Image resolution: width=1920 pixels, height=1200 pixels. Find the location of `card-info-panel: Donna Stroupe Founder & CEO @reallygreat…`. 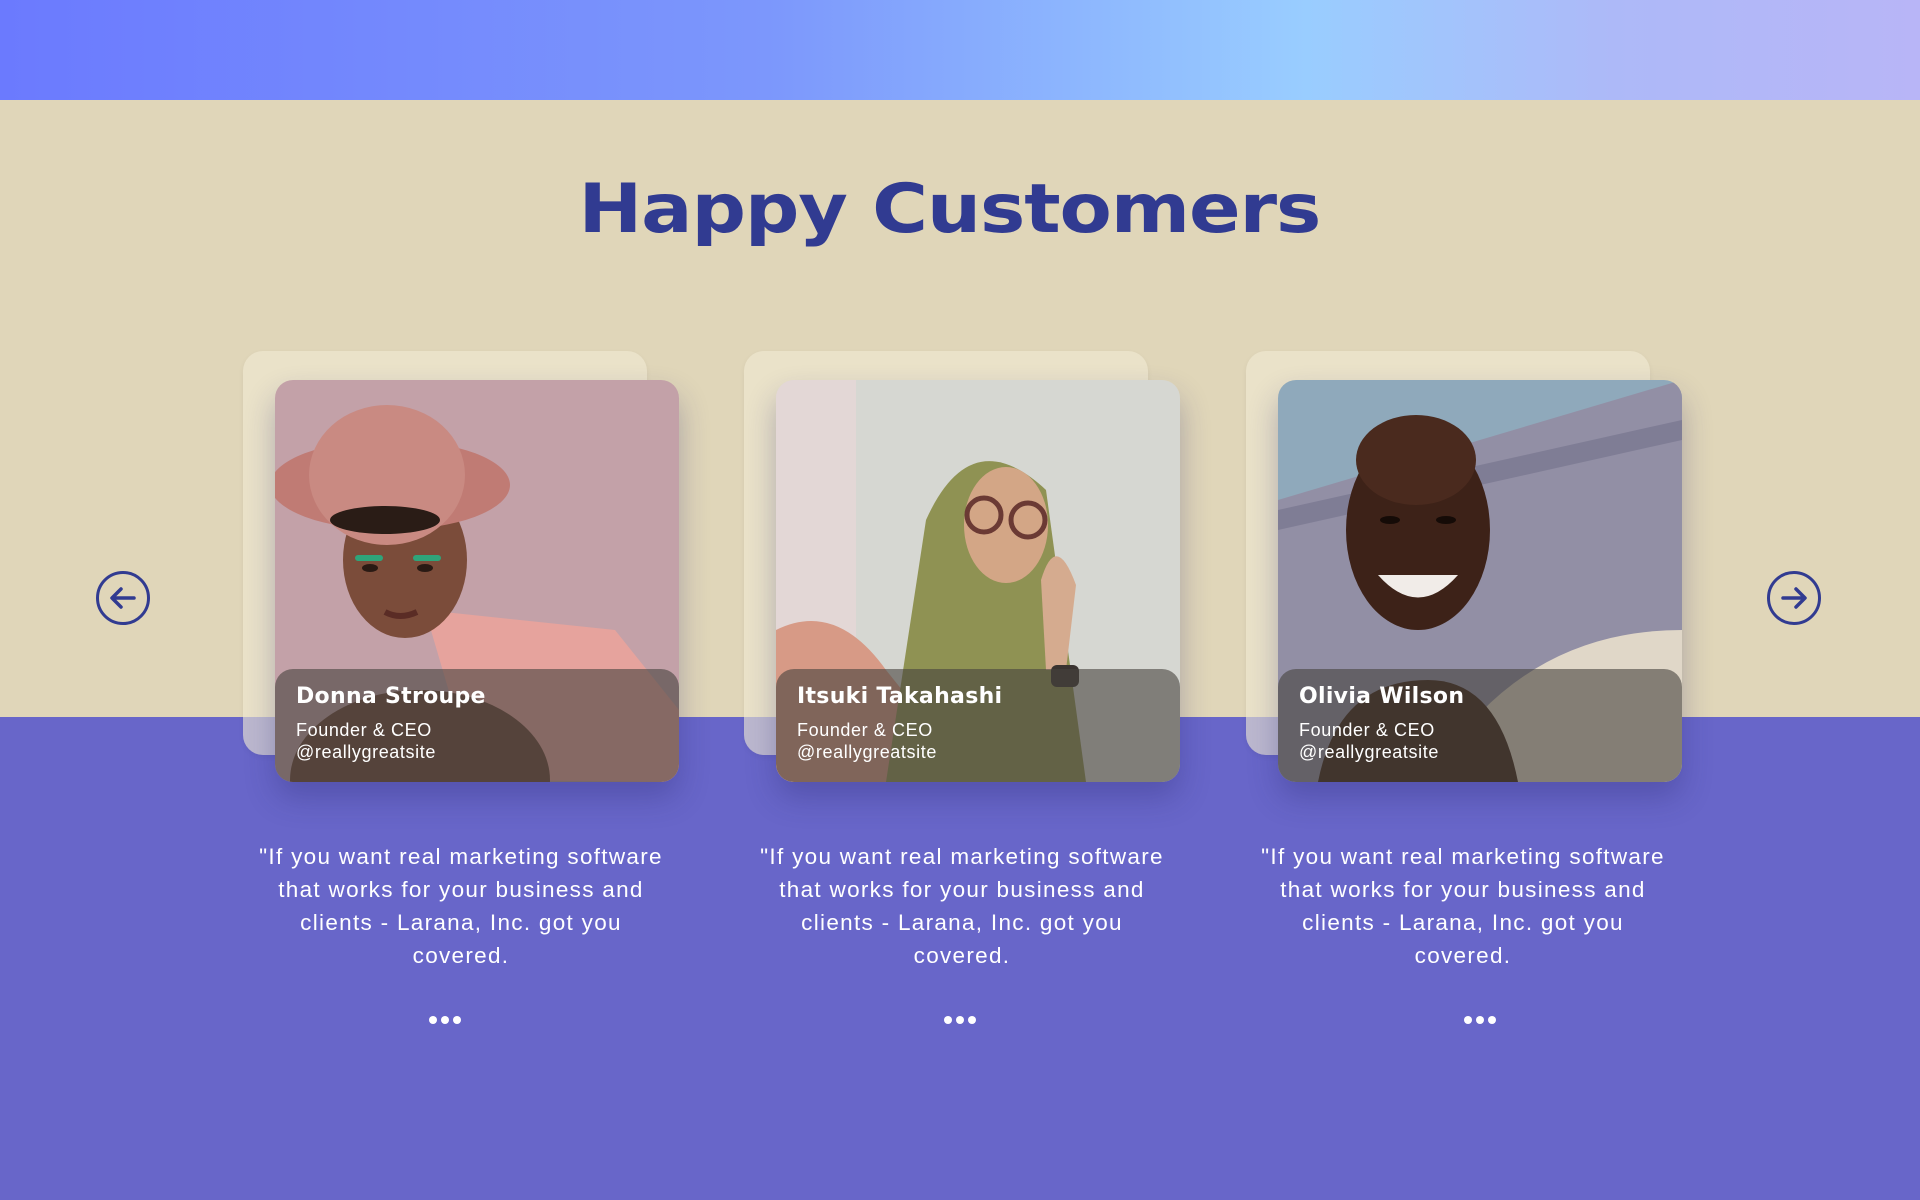

card-info-panel: Donna Stroupe Founder & CEO @reallygreat… is located at coordinates (477, 725).